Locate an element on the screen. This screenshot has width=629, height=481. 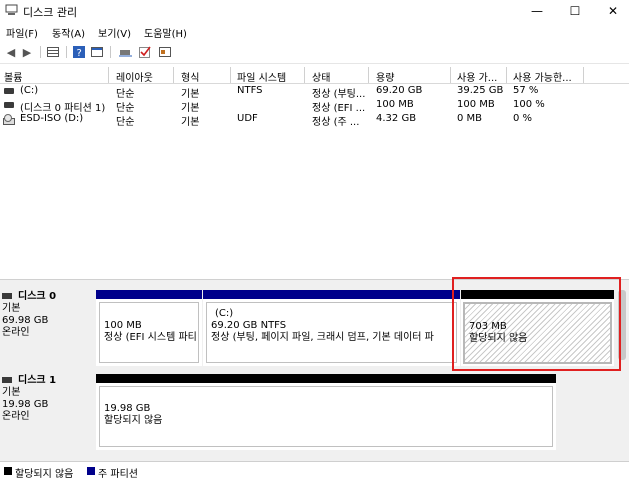
volume-name: (C:) is located at coordinates (29, 90).